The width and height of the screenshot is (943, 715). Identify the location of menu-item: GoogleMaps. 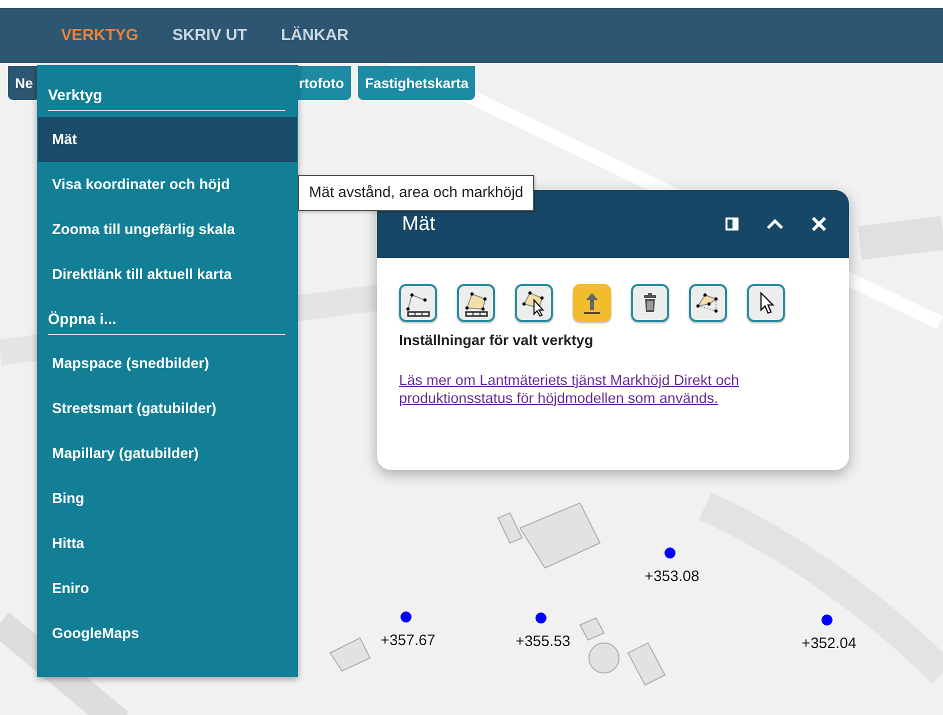
(167, 633).